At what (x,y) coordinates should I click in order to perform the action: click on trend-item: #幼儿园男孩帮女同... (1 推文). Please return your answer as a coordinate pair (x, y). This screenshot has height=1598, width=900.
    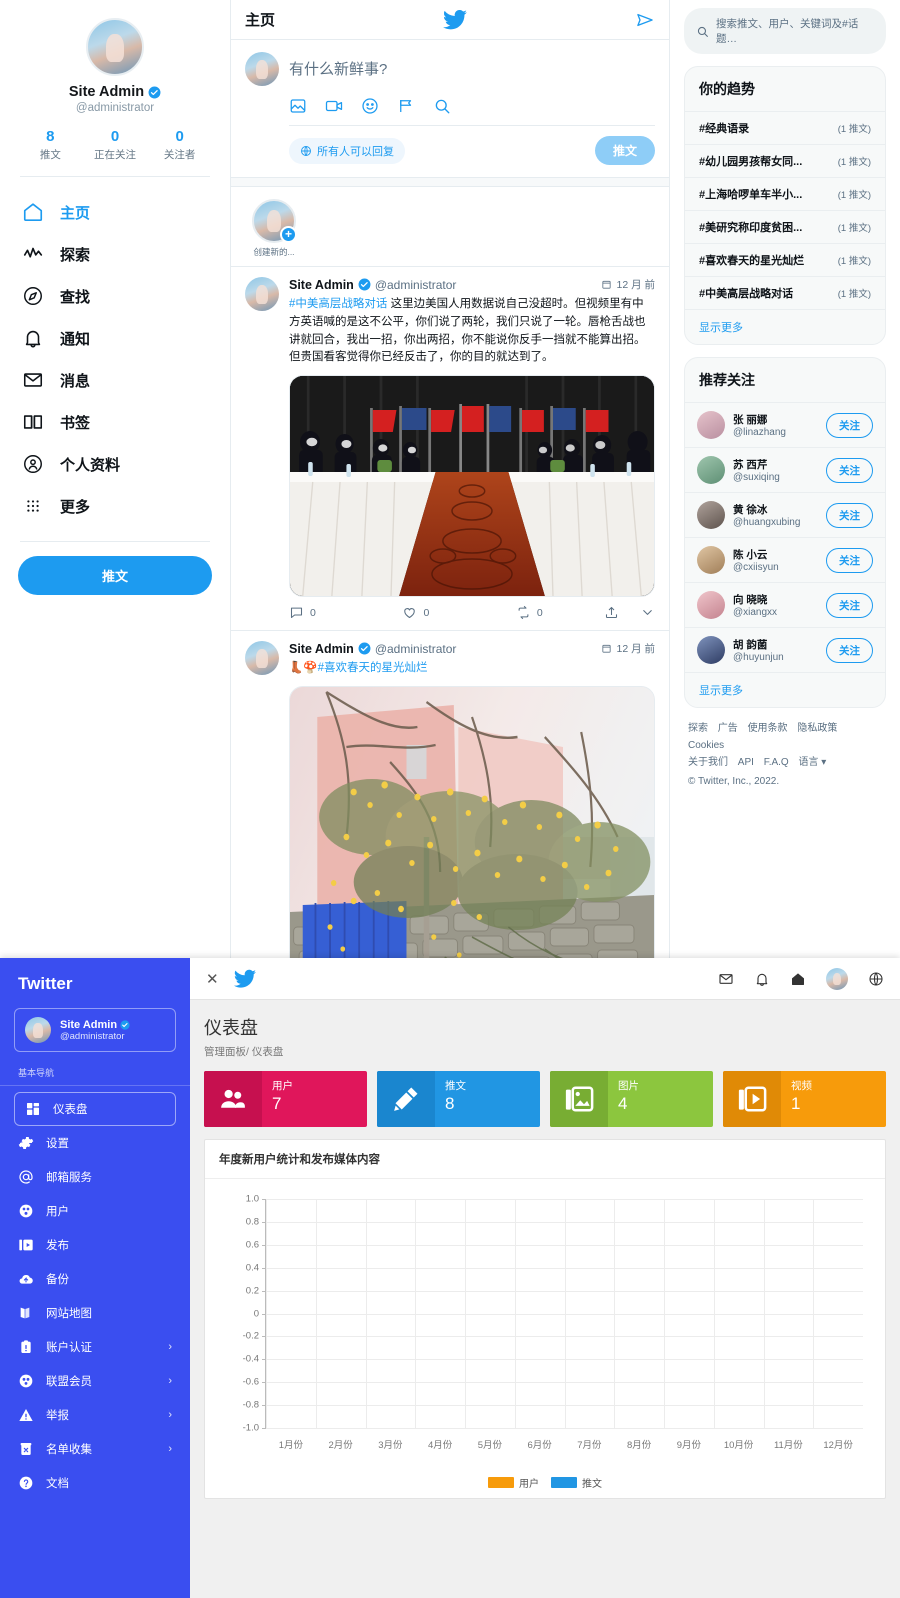
    Looking at the image, I should click on (785, 160).